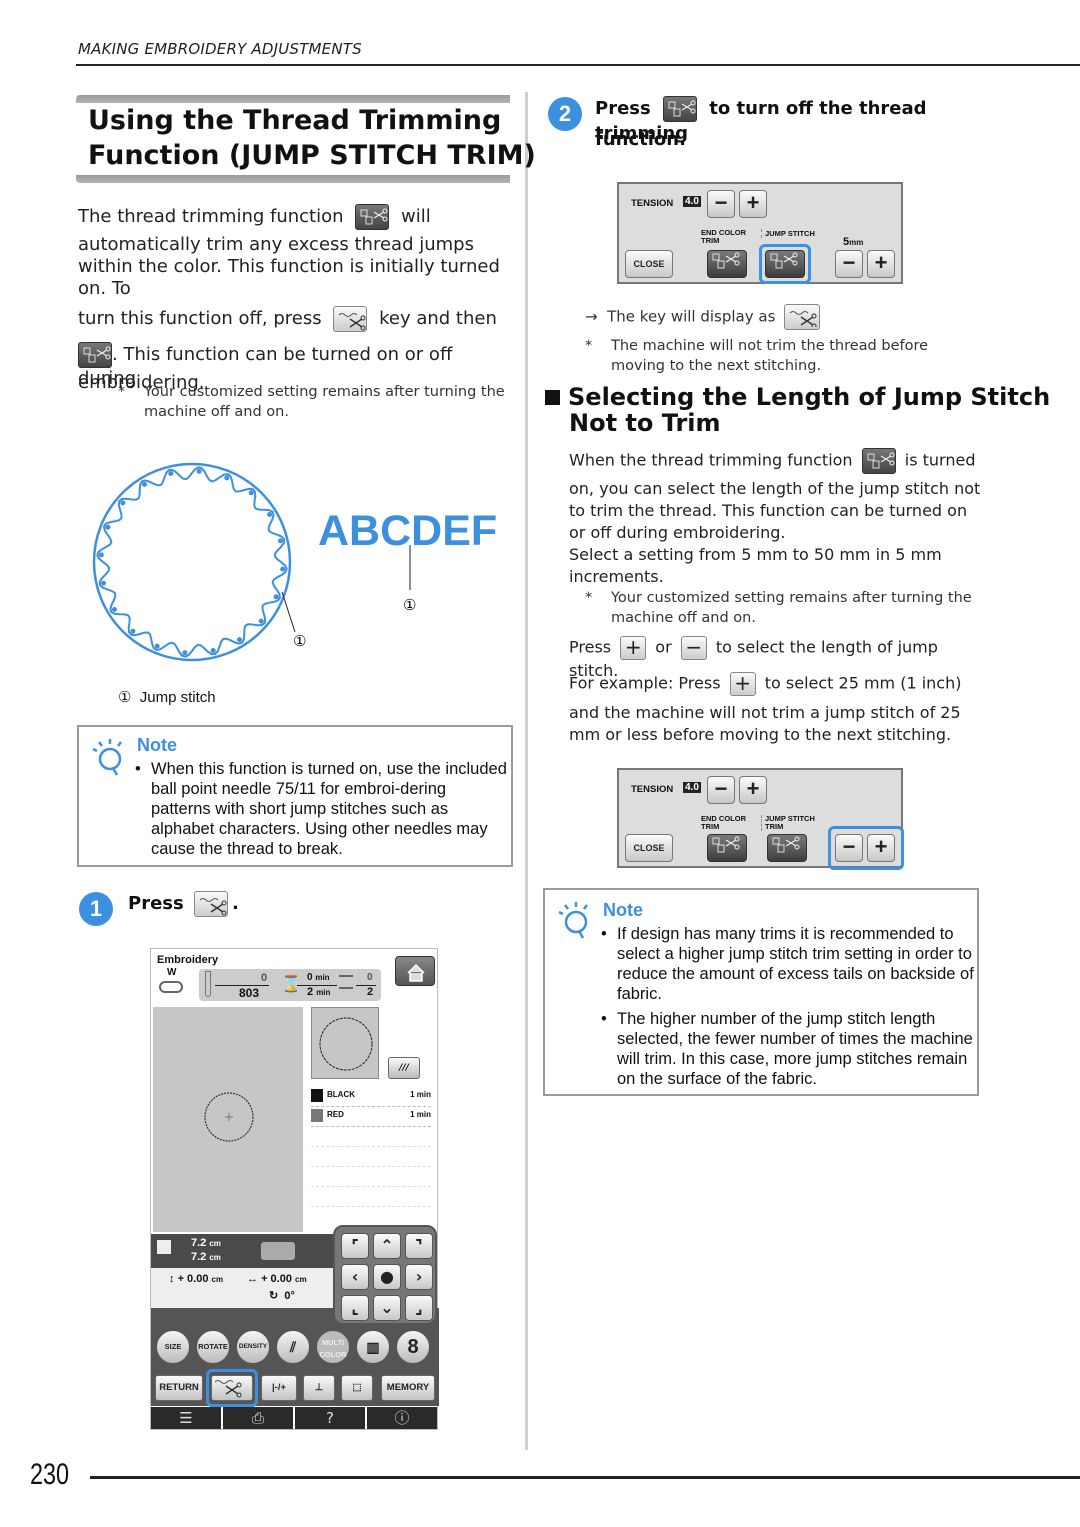 The height and width of the screenshot is (1527, 1080). What do you see at coordinates (183, 906) in the screenshot?
I see `step1-instruction: Press .` at bounding box center [183, 906].